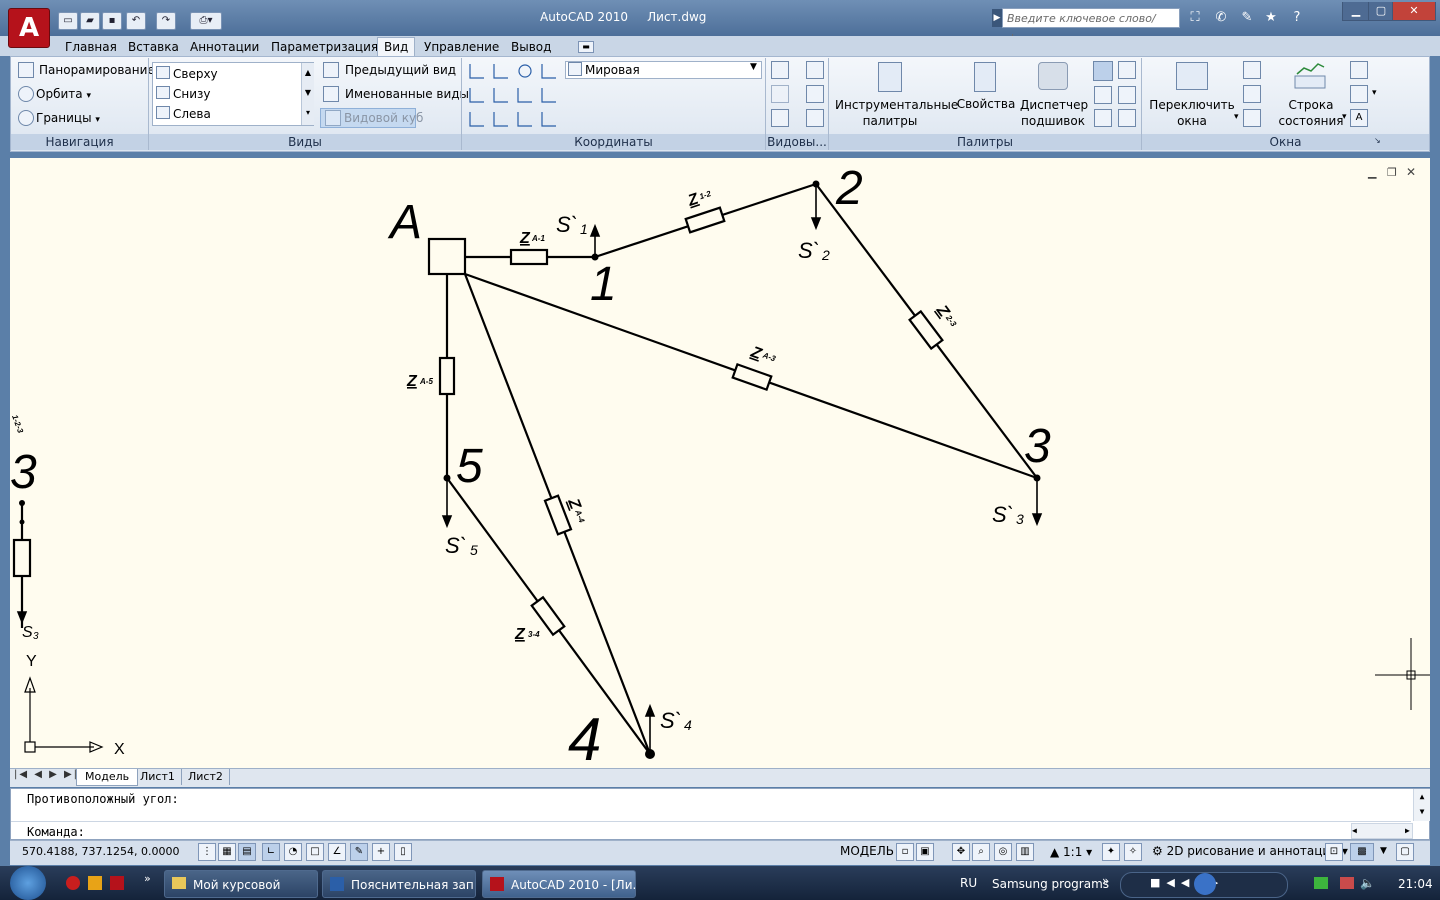  Describe the element at coordinates (815, 118) in the screenshot. I see `viewport-grid-icon` at that location.